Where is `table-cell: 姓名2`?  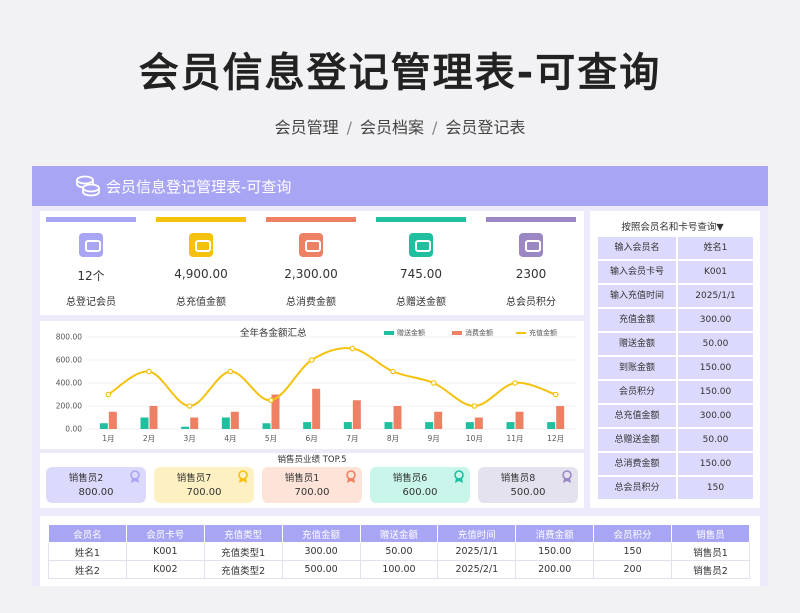 table-cell: 姓名2 is located at coordinates (87, 569).